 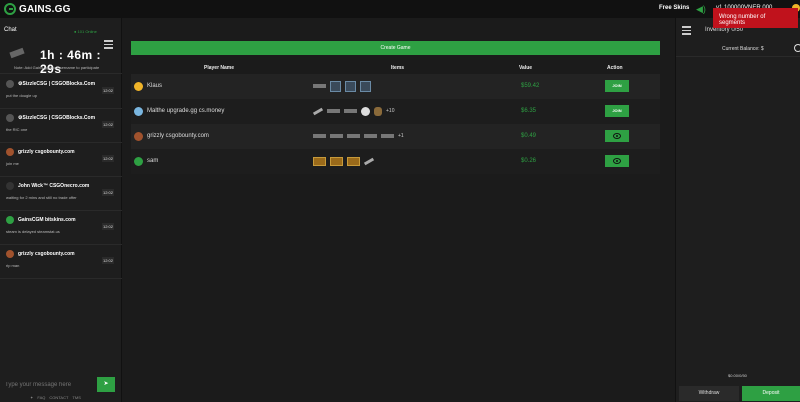 I want to click on chat-title: Chat, so click(x=10, y=30).